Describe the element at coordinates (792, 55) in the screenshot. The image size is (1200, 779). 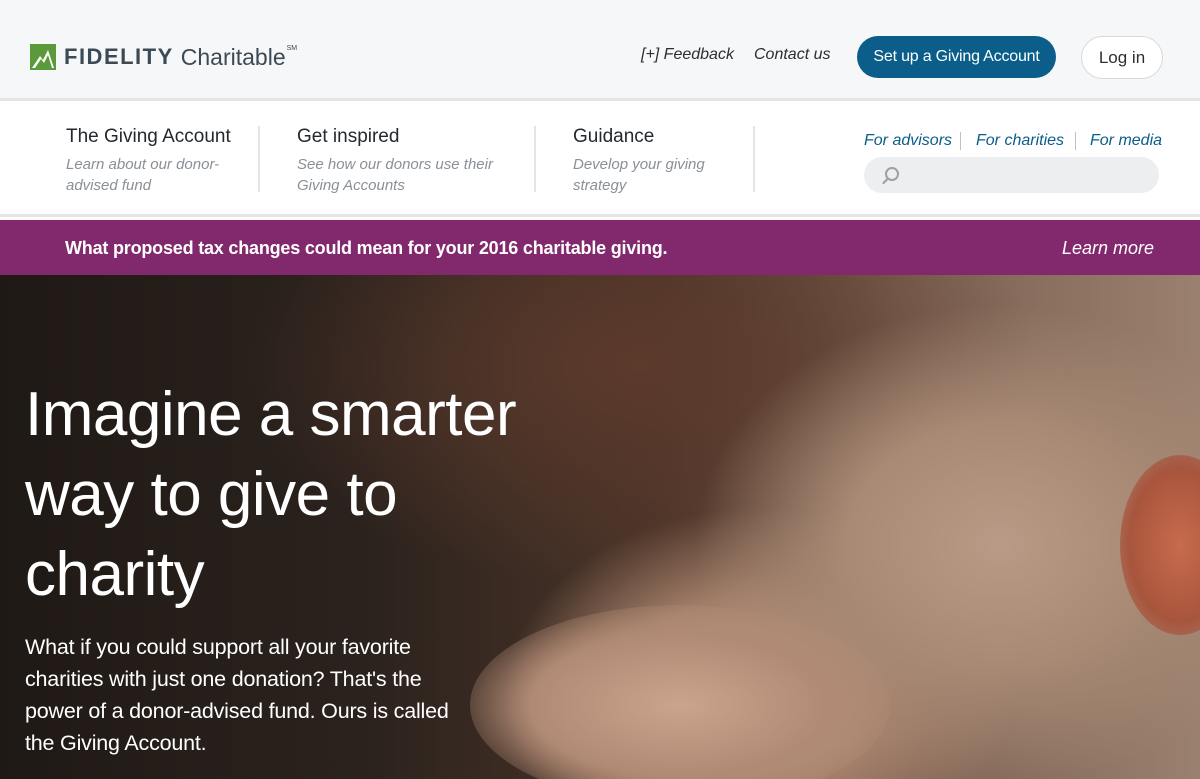
I see `contact-us-link: Contact us` at that location.